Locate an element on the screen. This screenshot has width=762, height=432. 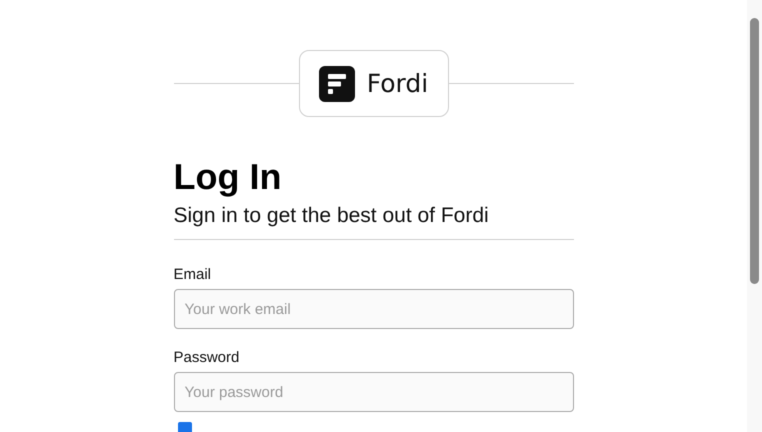
field-label: Email is located at coordinates (193, 275).